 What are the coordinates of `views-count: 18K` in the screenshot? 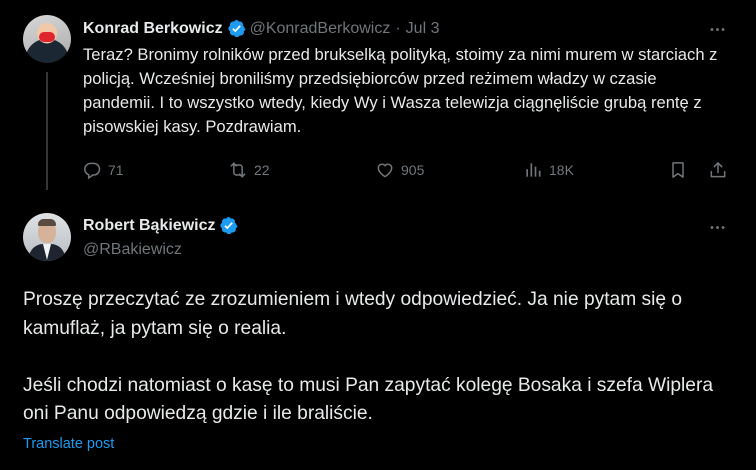 It's located at (561, 170).